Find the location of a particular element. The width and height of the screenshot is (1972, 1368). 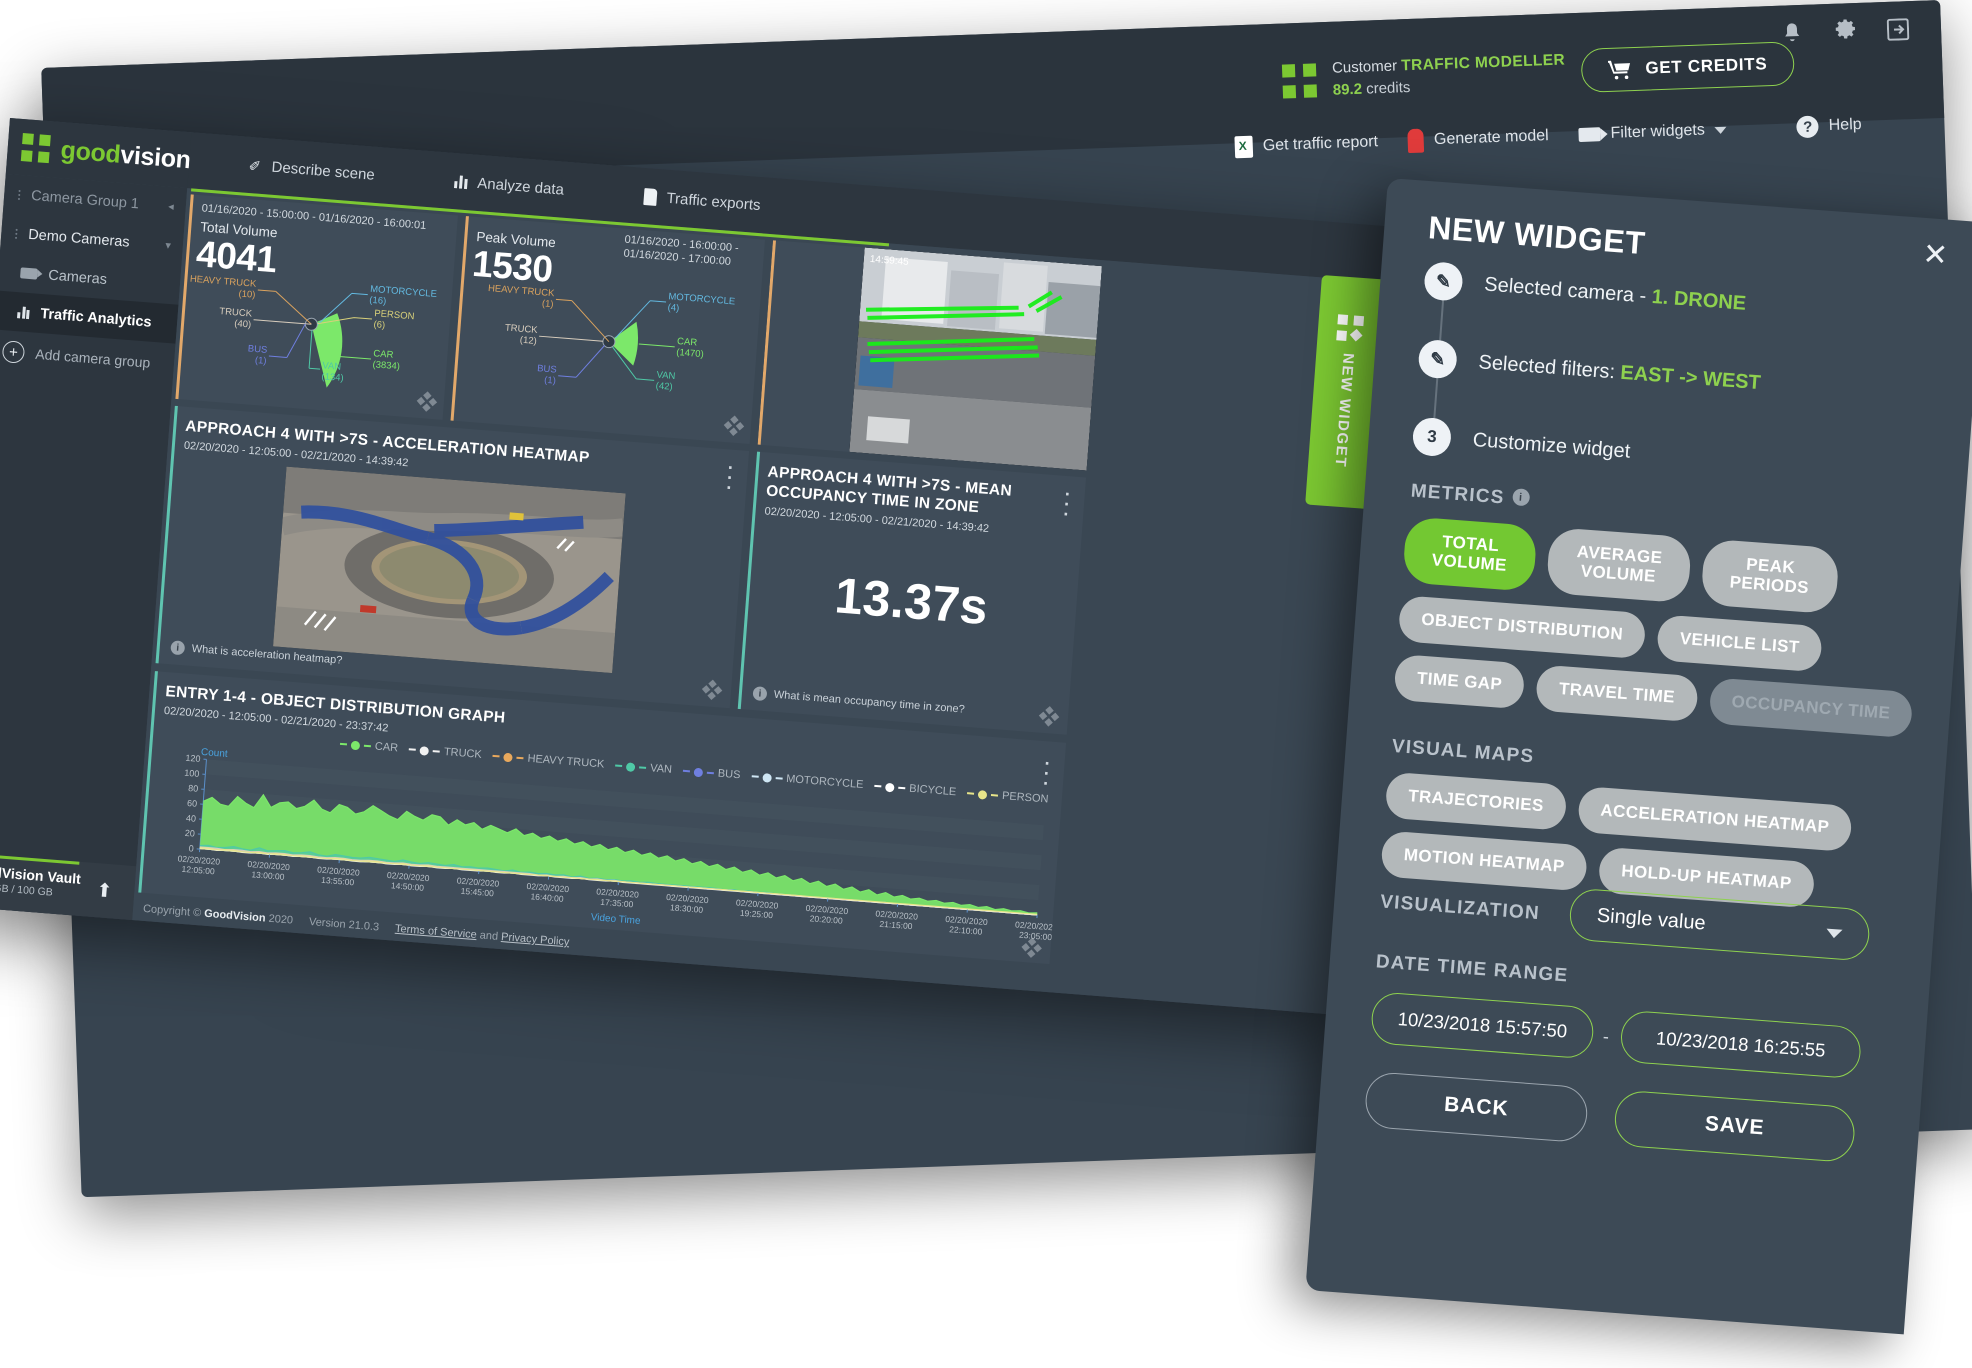

goodvision-mark-icon is located at coordinates (1299, 81).